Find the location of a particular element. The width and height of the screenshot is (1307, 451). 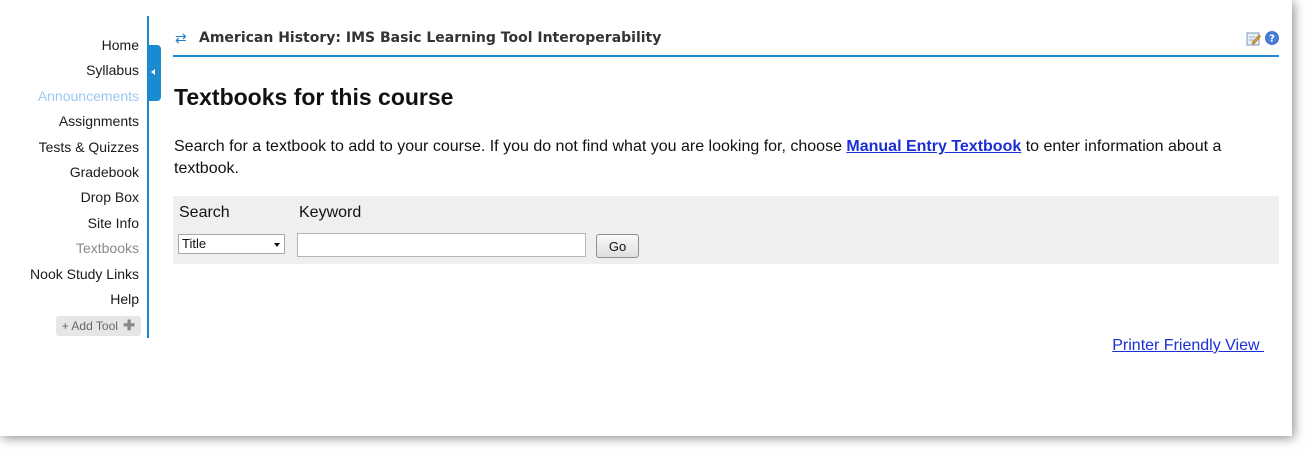

sidebar-item-site-info: Site Info is located at coordinates (69, 223).